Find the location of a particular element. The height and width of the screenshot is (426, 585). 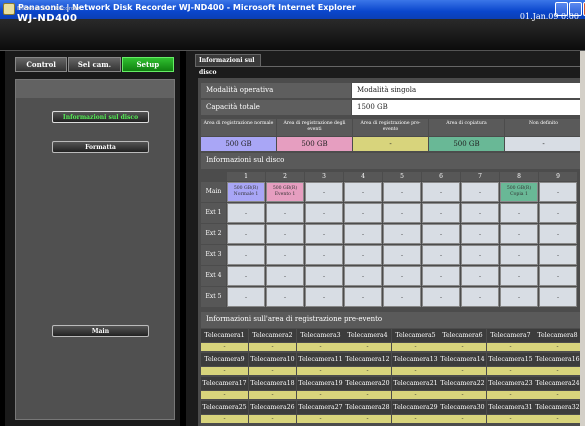

area-value: 500 GB is located at coordinates (314, 144).